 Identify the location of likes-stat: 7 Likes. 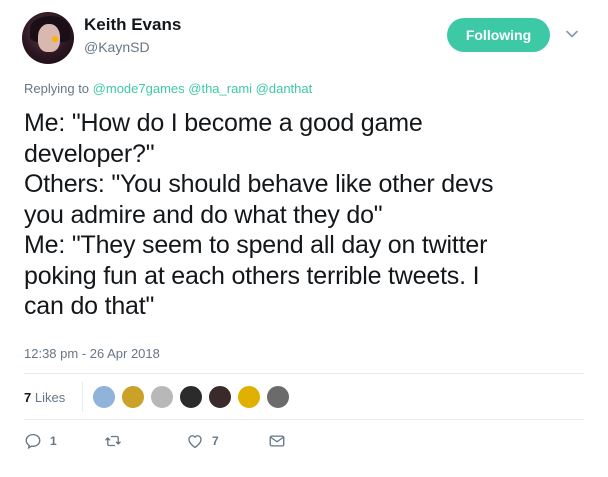
(44, 397).